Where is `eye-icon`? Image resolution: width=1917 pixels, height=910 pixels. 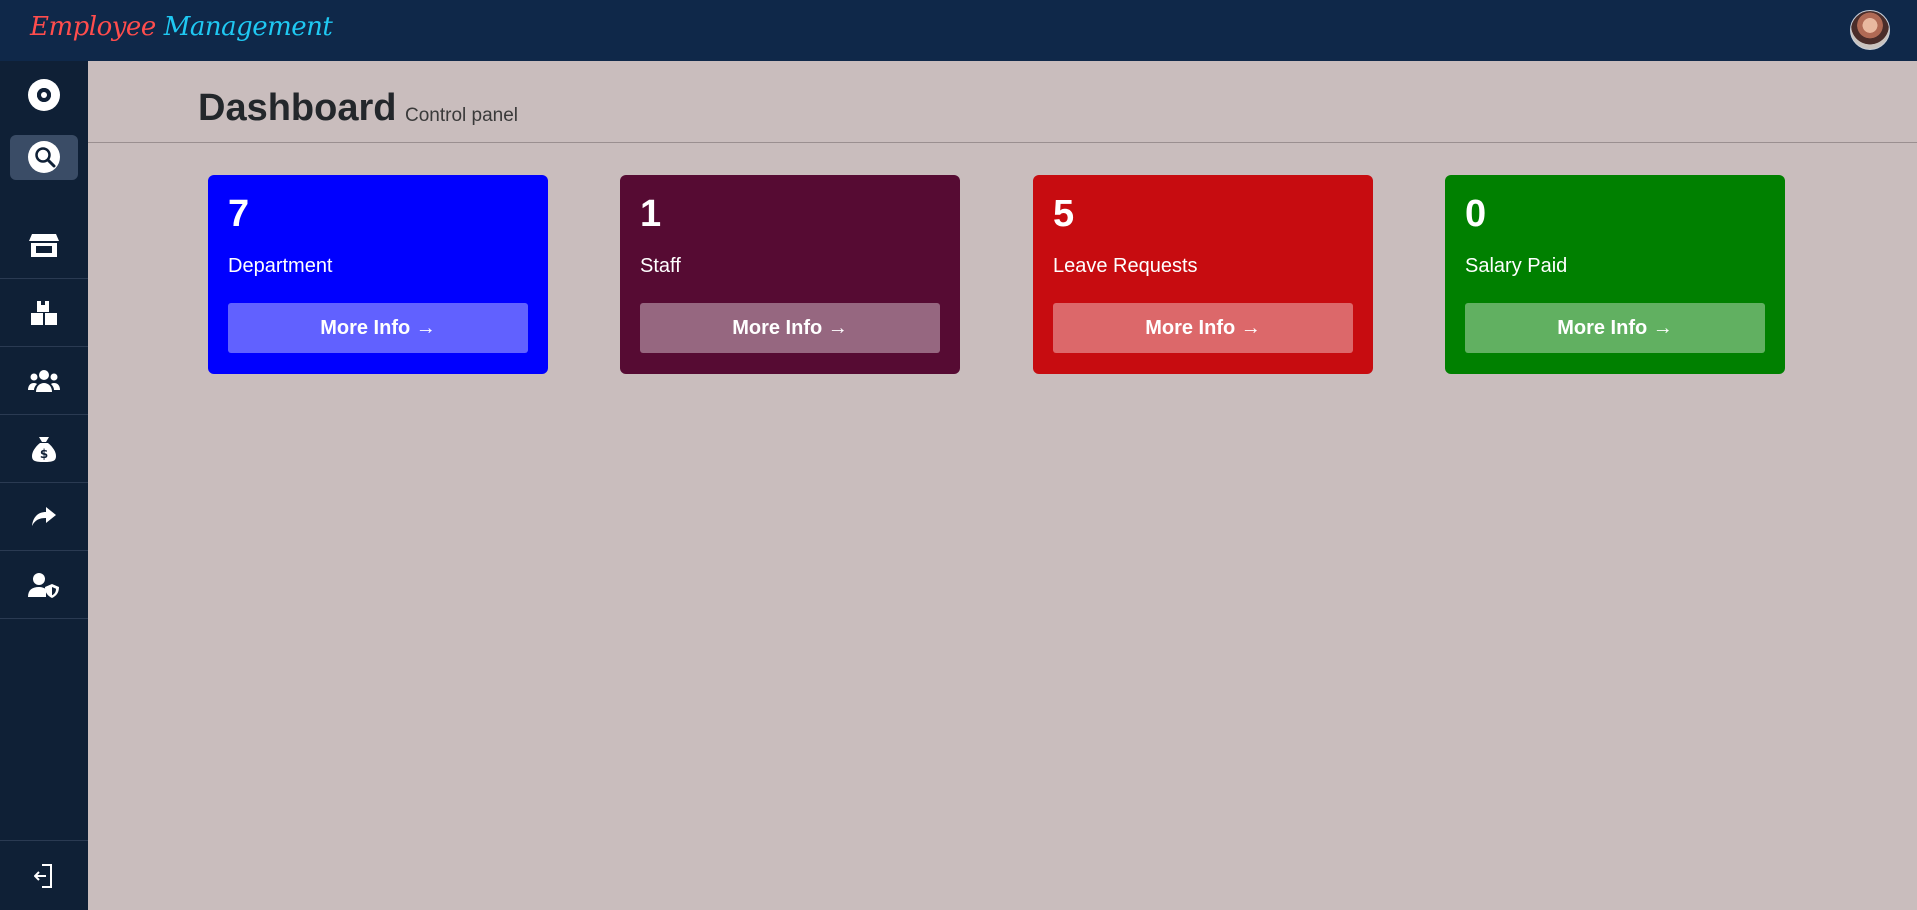
eye-icon is located at coordinates (44, 95).